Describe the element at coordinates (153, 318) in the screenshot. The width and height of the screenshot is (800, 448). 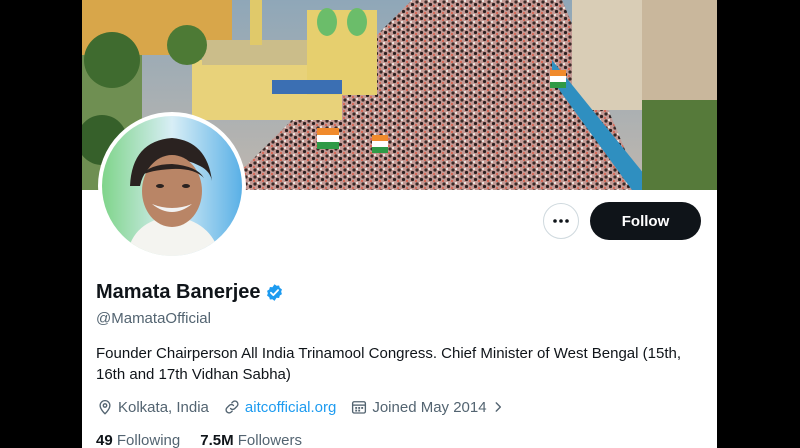
I see `username-handle: @MamataOfficial` at that location.